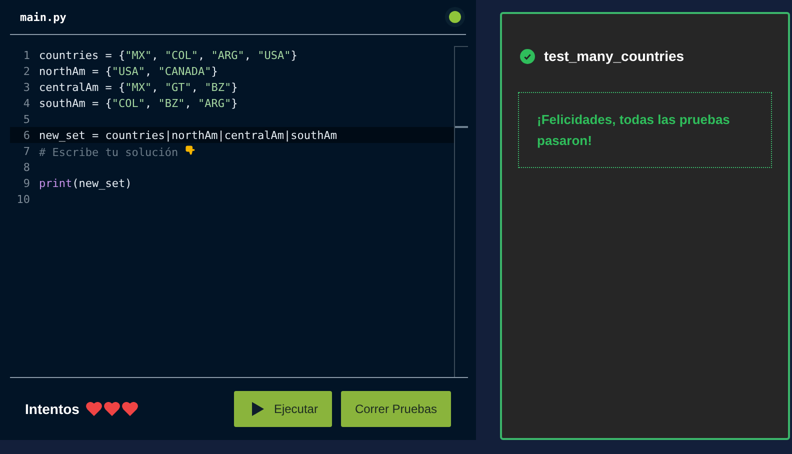  What do you see at coordinates (26, 87) in the screenshot?
I see `line-number: 3` at bounding box center [26, 87].